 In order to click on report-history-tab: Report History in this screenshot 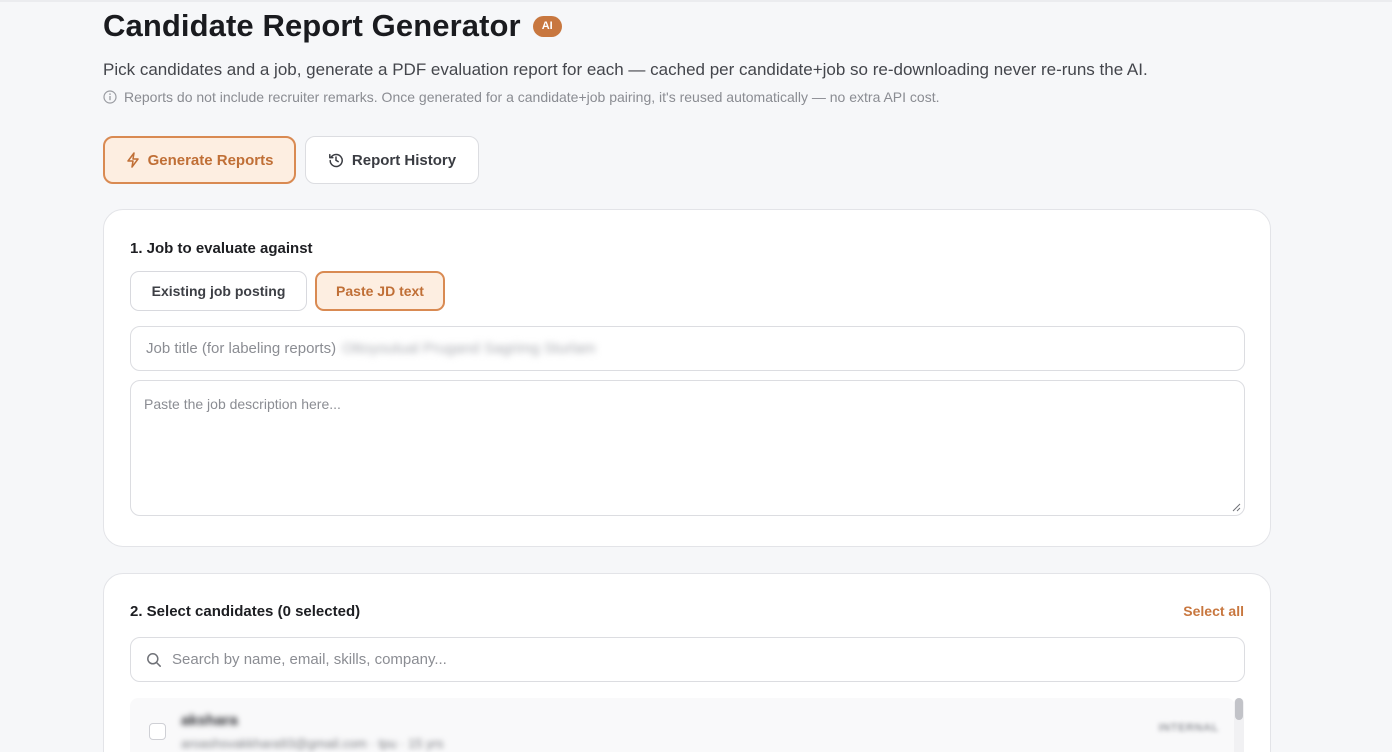, I will do `click(392, 160)`.